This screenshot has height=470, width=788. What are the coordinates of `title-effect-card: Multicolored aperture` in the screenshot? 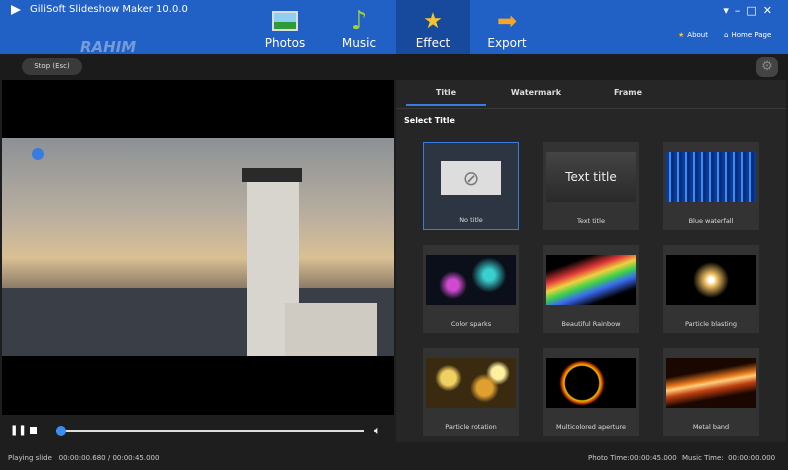 It's located at (591, 392).